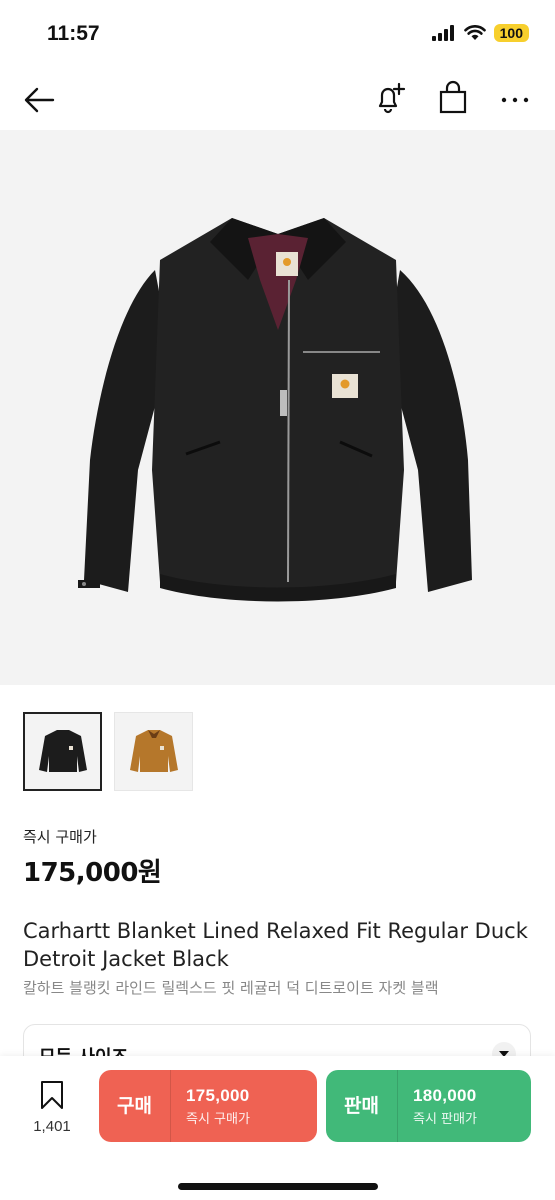  Describe the element at coordinates (278, 1186) in the screenshot. I see `home-indicator` at that location.